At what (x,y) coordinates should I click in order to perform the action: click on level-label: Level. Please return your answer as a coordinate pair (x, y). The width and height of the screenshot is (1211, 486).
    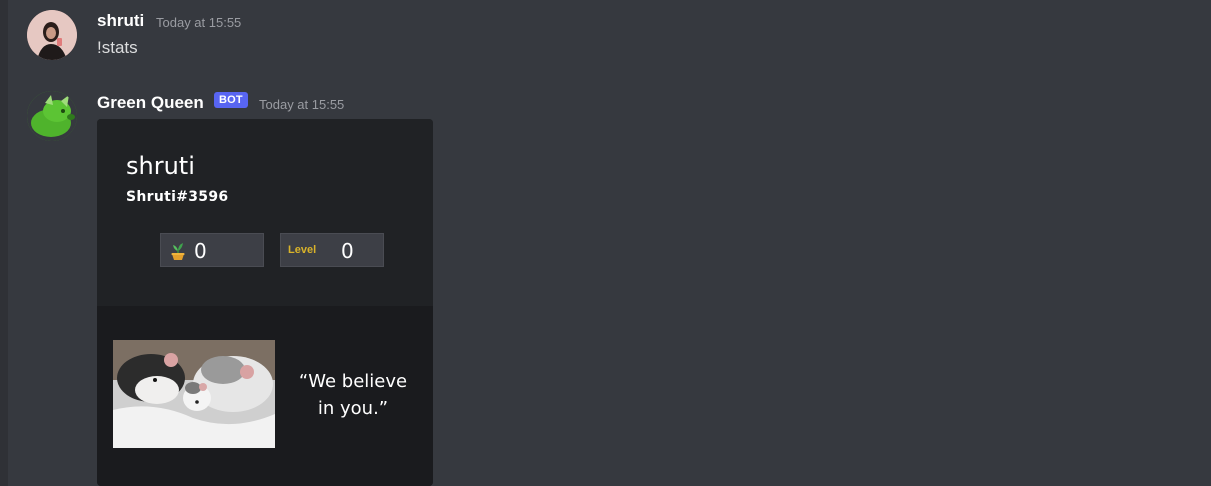
    Looking at the image, I should click on (302, 250).